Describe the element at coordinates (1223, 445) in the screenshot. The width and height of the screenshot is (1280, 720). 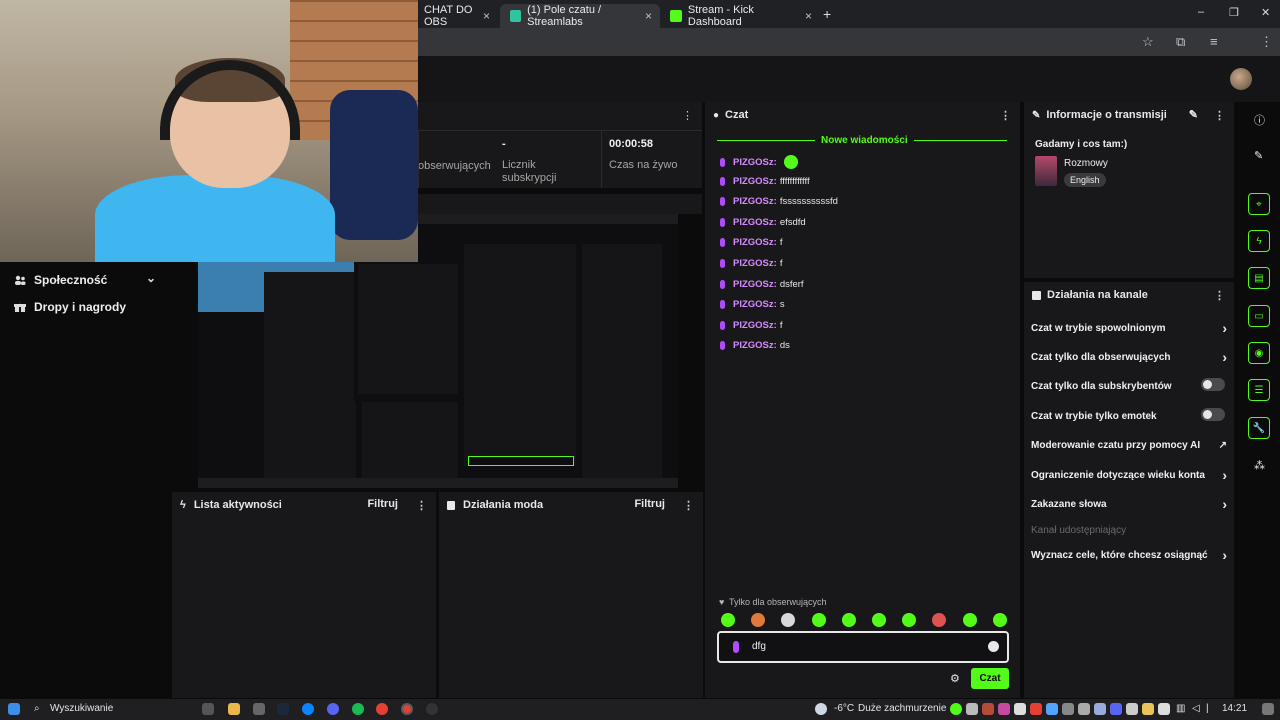
I see `external-link-icon: ↗` at that location.